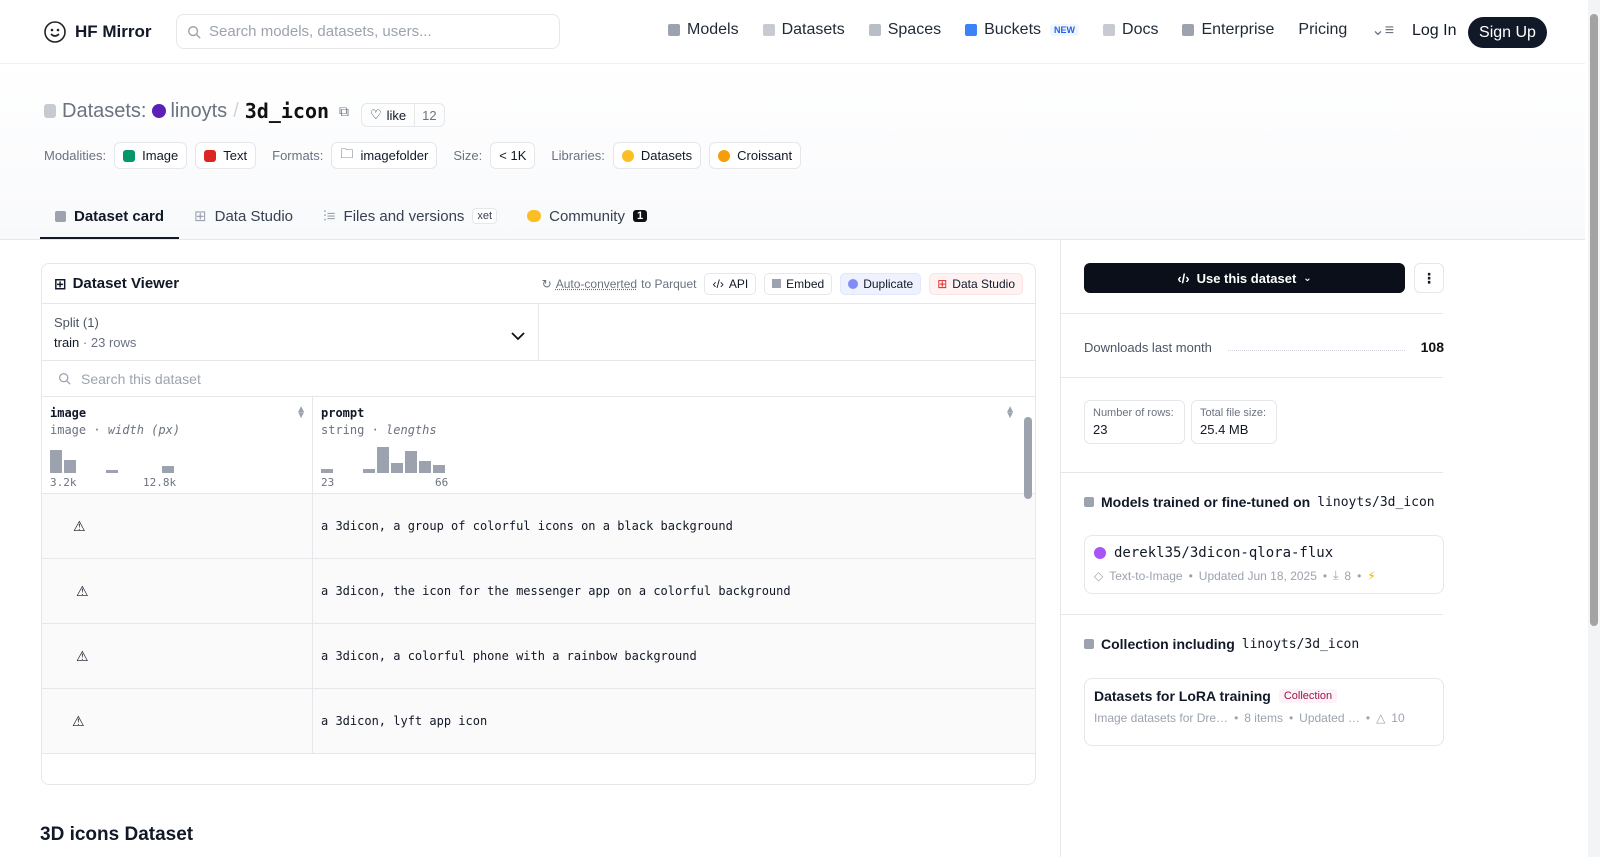  I want to click on dataset-search-input, so click(281, 378).